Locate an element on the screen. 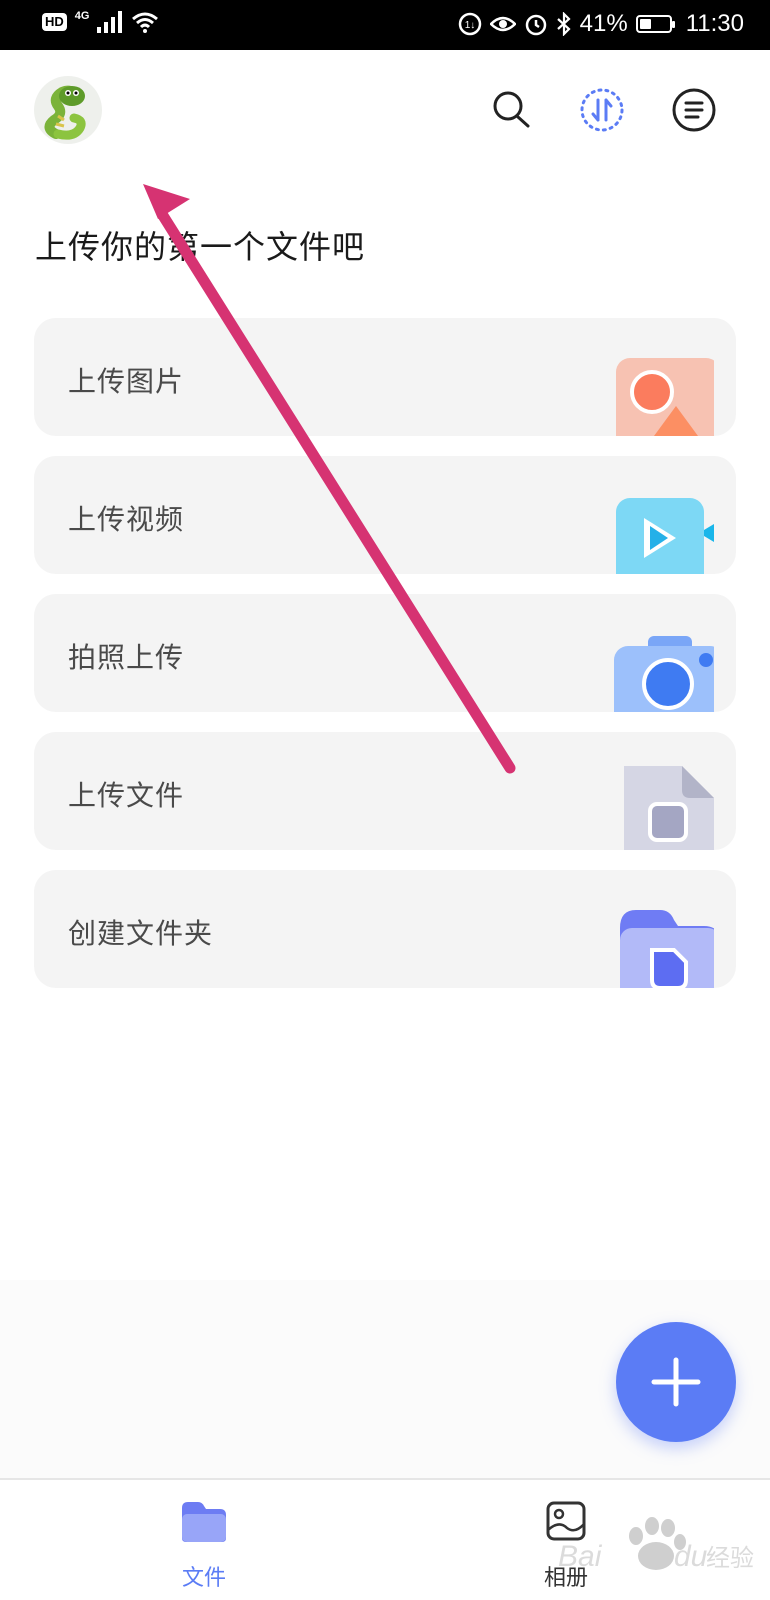 The image size is (770, 1600). video-icon is located at coordinates (665, 536).